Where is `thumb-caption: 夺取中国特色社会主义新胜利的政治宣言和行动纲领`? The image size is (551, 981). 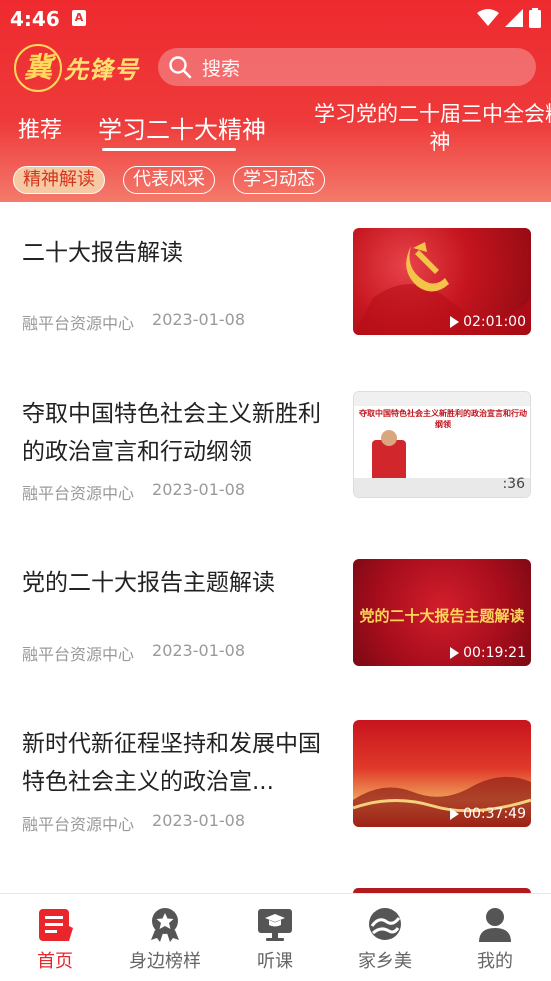
thumb-caption: 夺取中国特色社会主义新胜利的政治宣言和行动纲领 is located at coordinates (443, 419).